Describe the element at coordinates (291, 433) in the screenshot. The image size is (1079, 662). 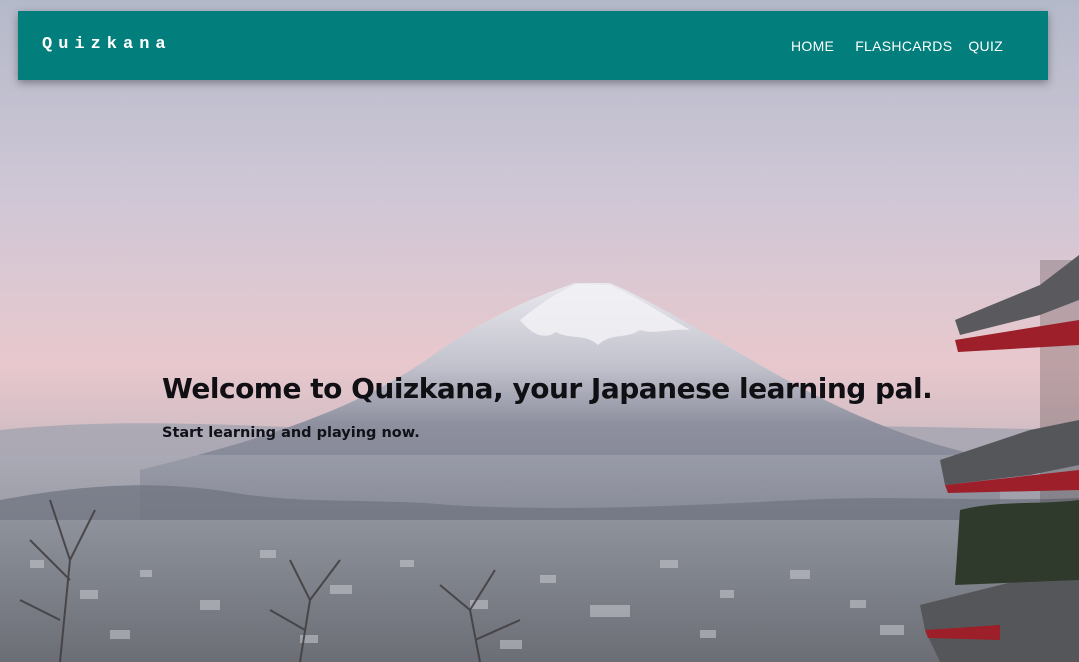
I see `hero-subtitle: Start learning and playing now.` at that location.